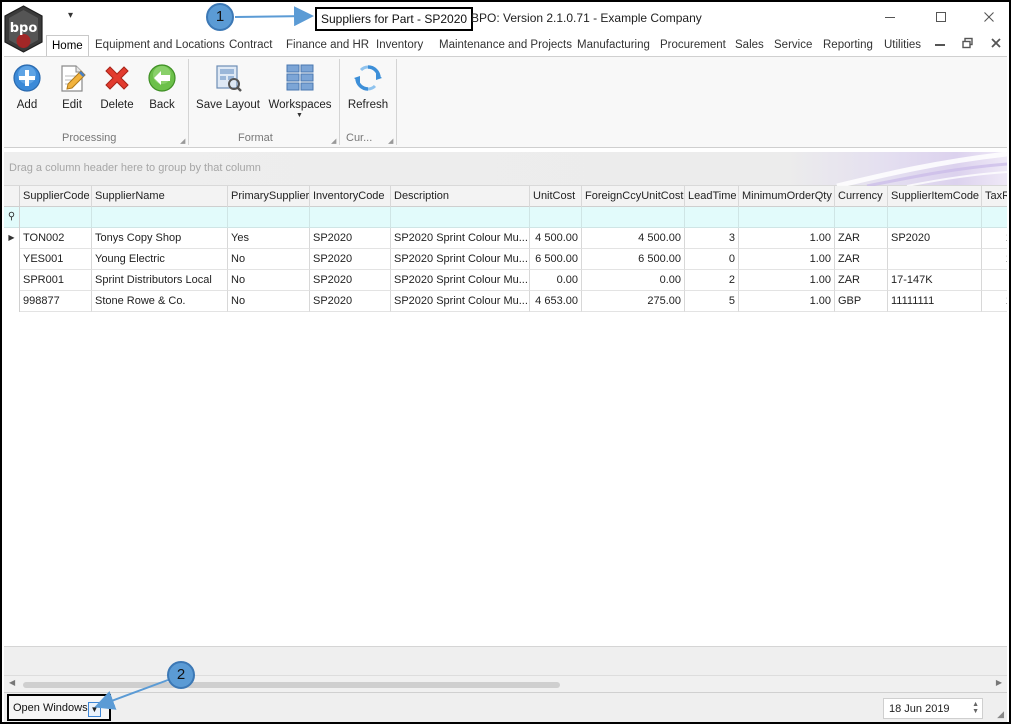 This screenshot has width=1011, height=724. I want to click on tab-equipment-and-locations: Equipment and Locations, so click(160, 45).